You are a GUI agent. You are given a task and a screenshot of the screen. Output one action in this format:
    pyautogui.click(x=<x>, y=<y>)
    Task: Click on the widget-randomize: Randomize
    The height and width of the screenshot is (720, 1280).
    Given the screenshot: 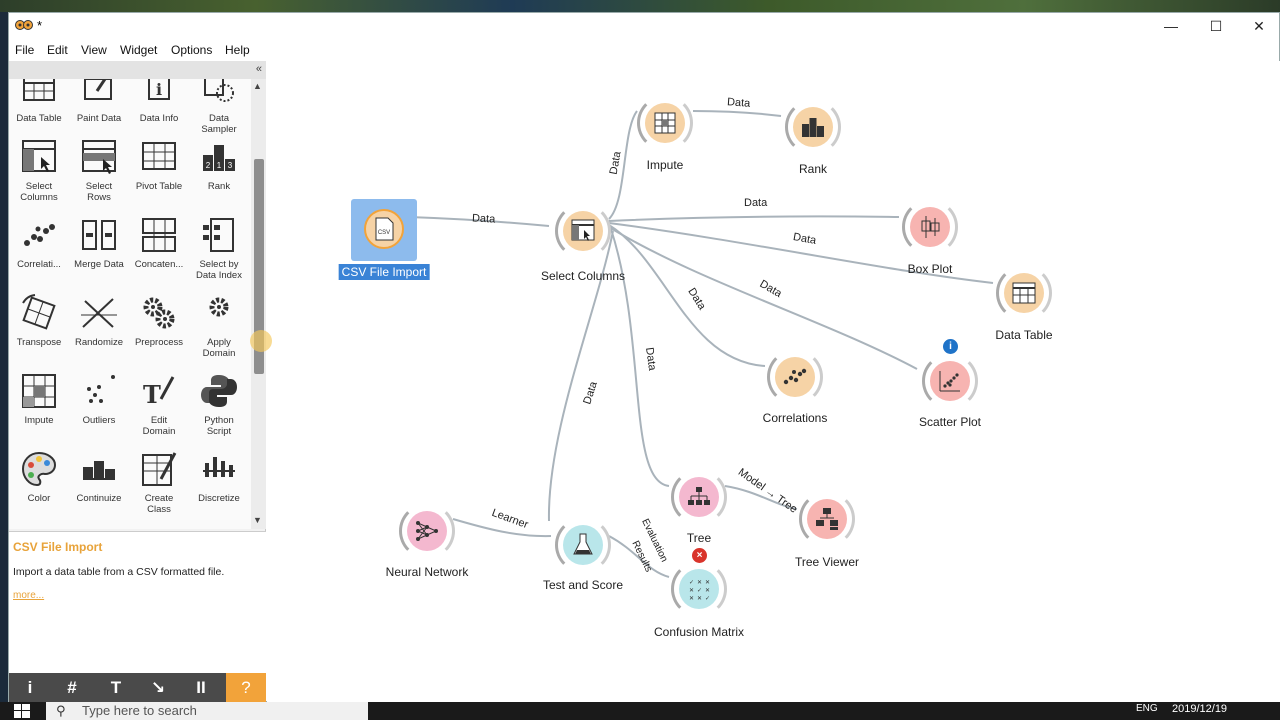 What is the action you would take?
    pyautogui.click(x=99, y=320)
    